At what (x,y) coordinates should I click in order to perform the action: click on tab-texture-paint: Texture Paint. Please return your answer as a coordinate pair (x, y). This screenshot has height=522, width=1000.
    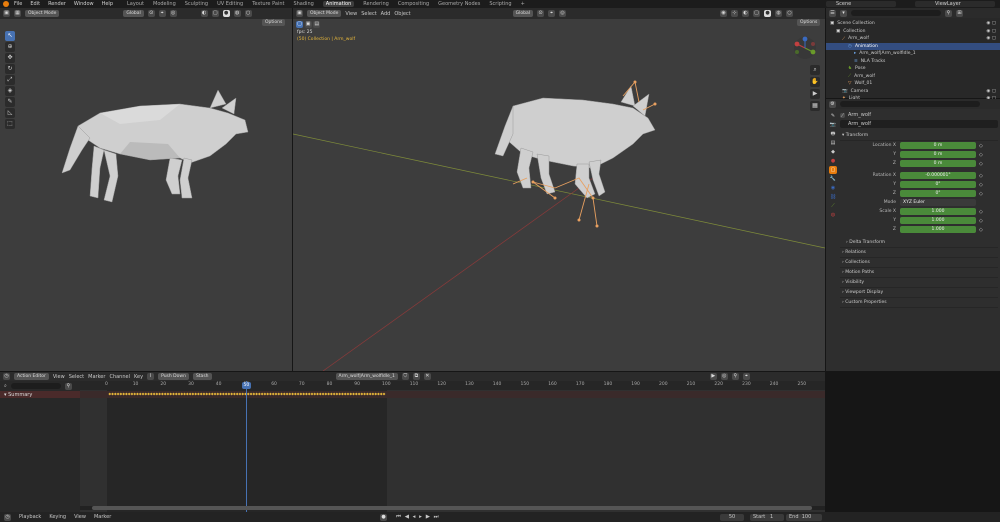
    Looking at the image, I should click on (268, 4).